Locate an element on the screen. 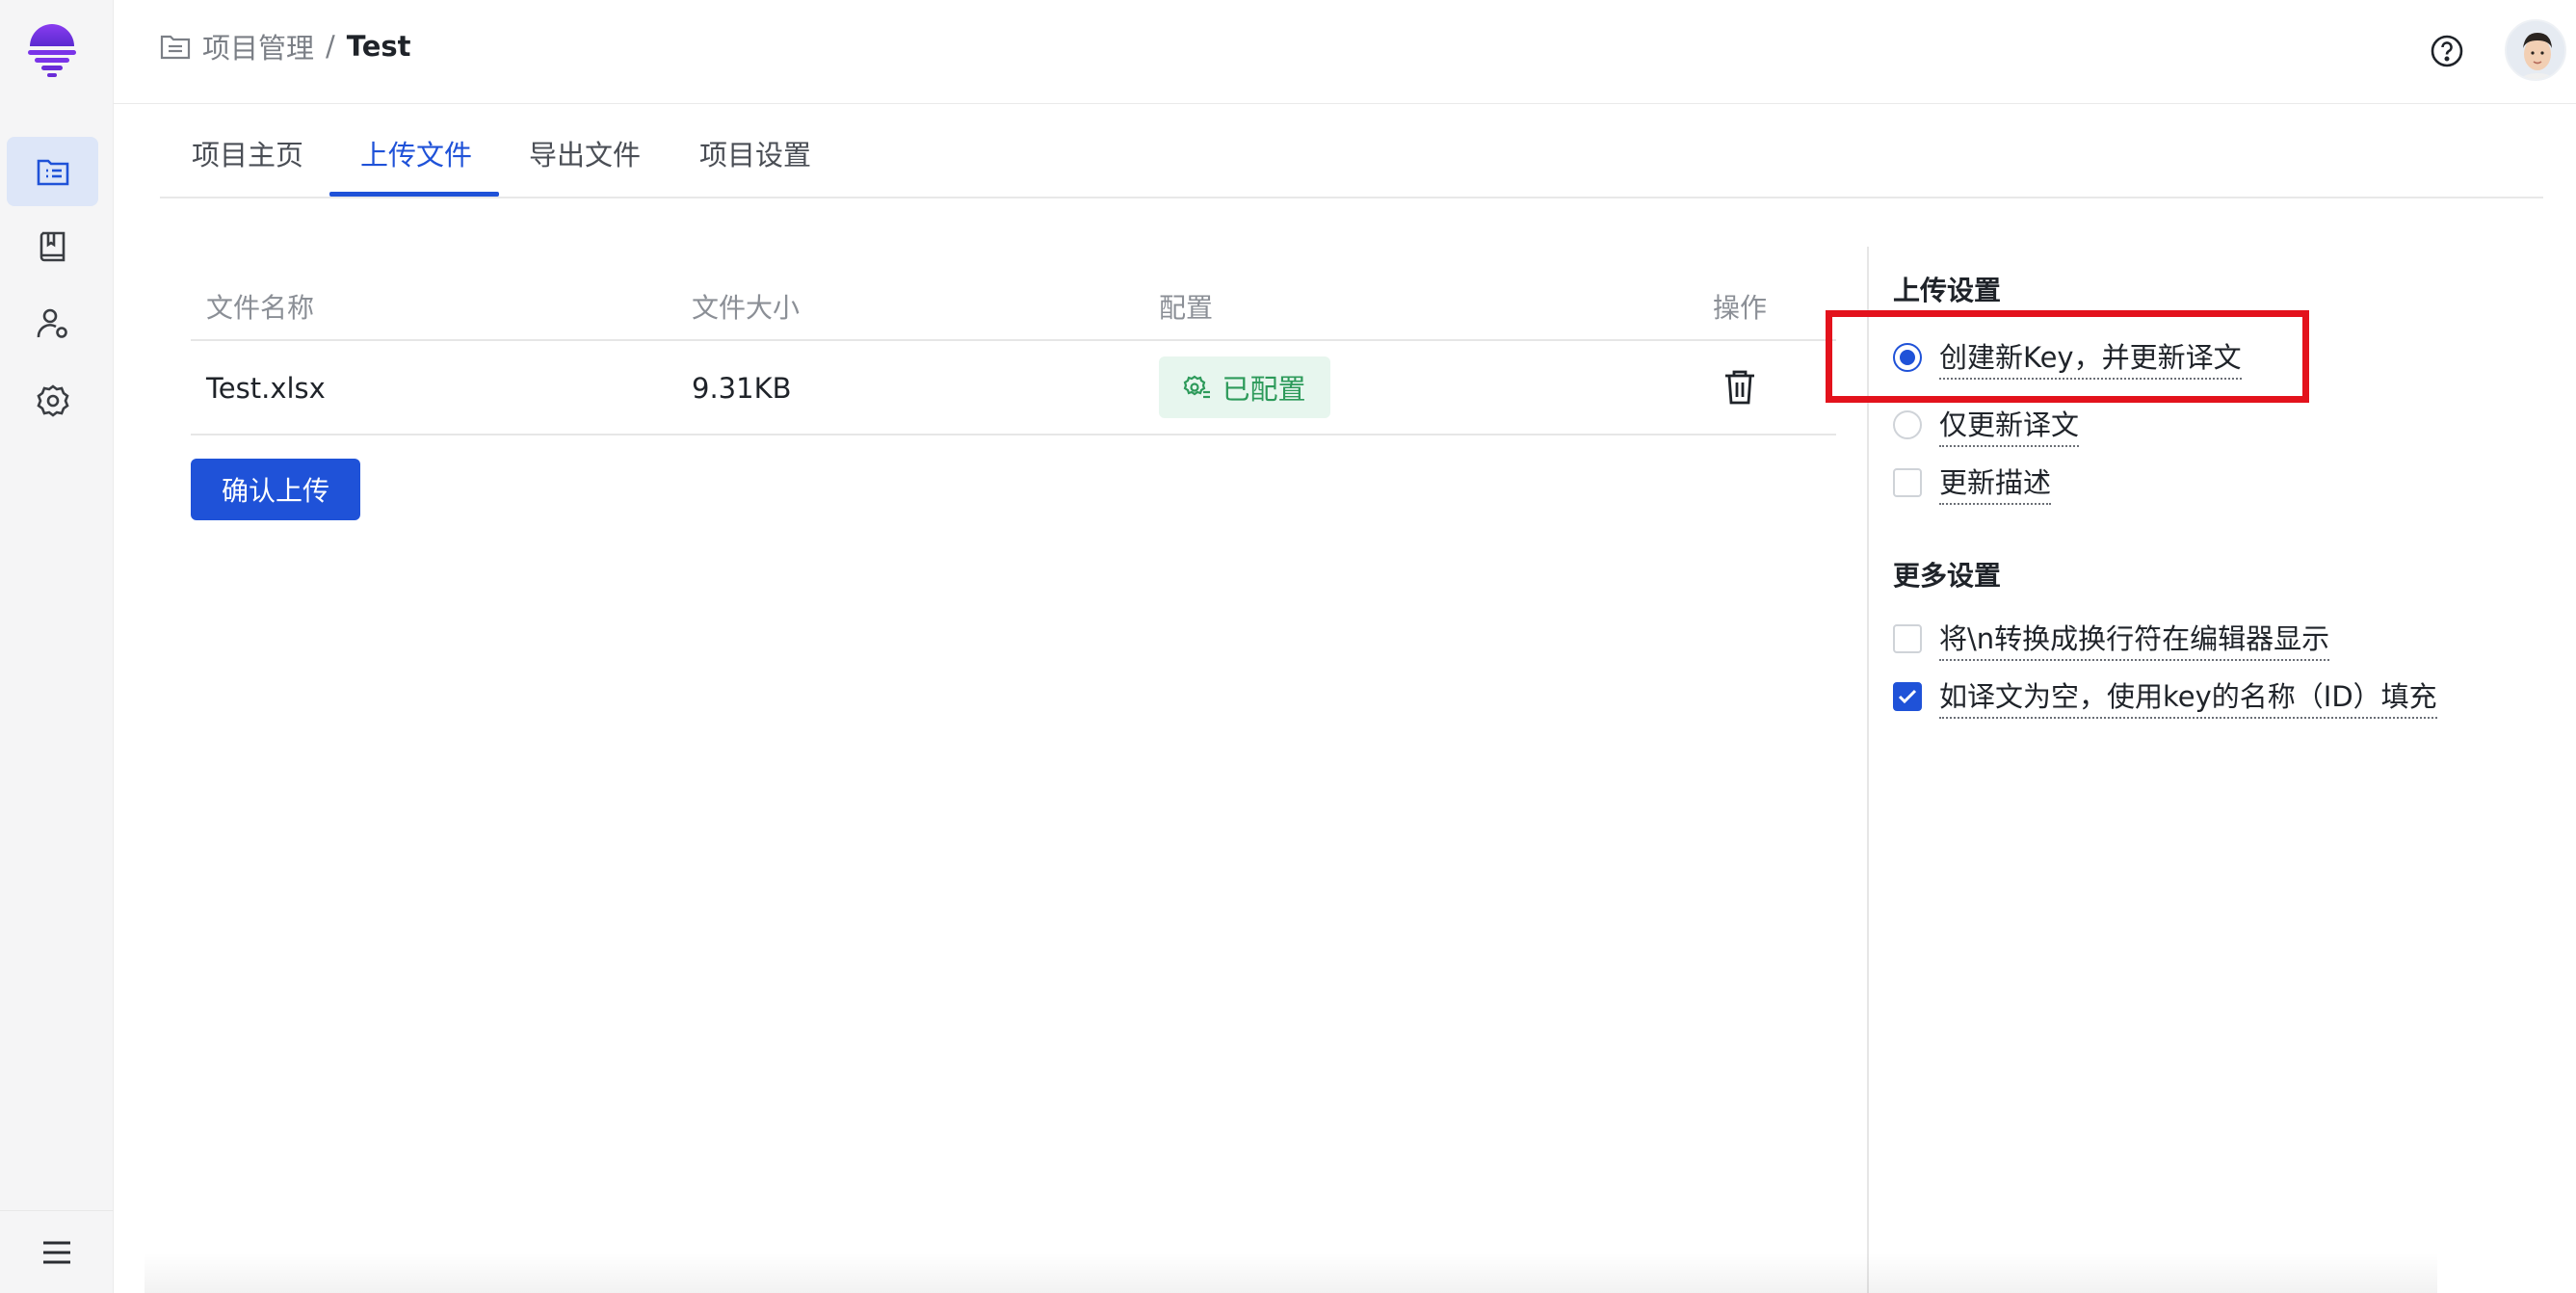  tab-active-indicator is located at coordinates (414, 195).